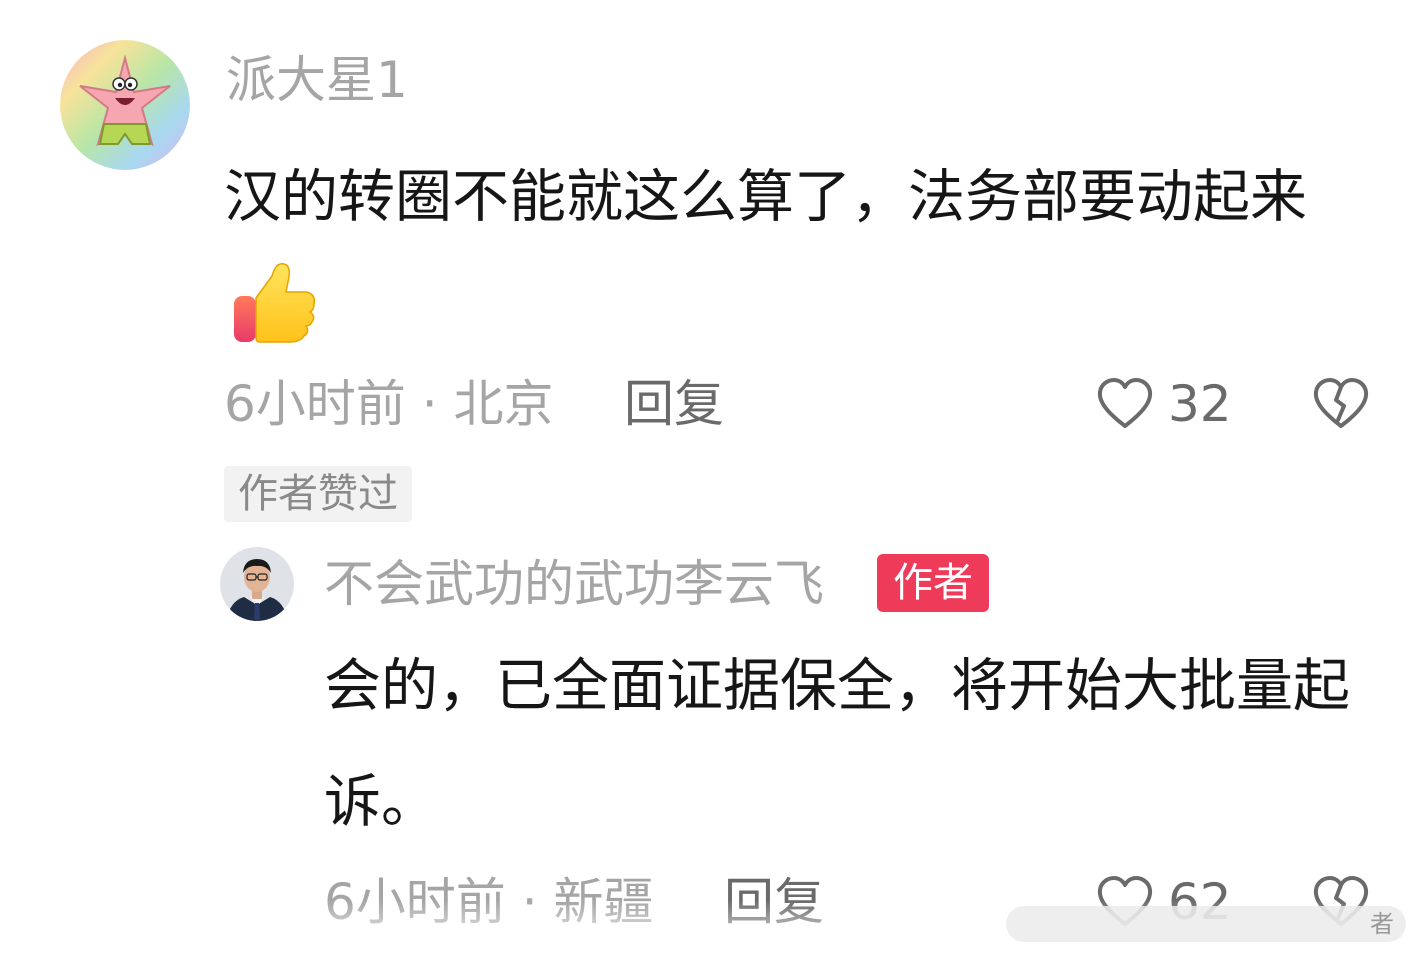 The image size is (1426, 958). Describe the element at coordinates (489, 902) in the screenshot. I see `reply-meta: 6小时前 · 新疆` at that location.